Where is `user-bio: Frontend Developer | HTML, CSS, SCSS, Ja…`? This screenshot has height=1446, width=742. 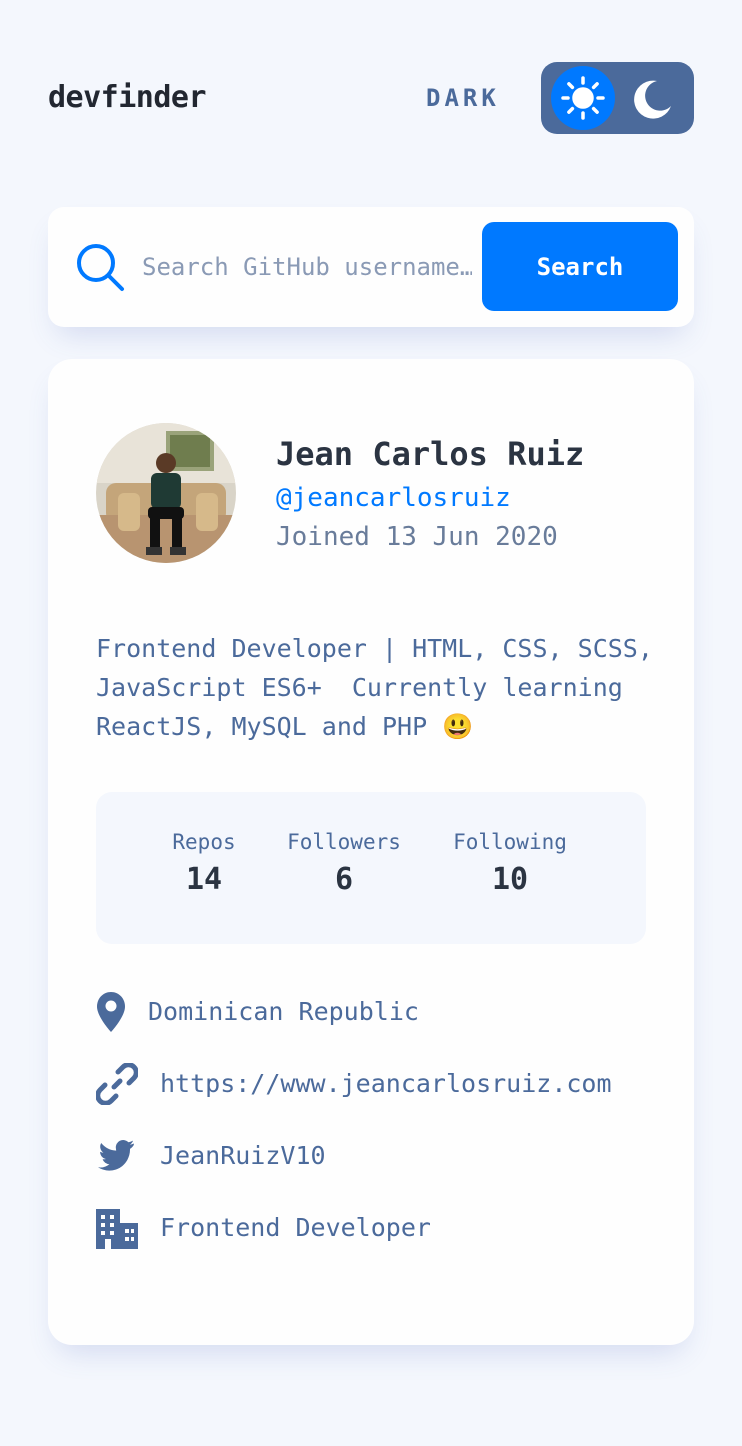
user-bio: Frontend Developer | HTML, CSS, SCSS, Ja… is located at coordinates (382, 687).